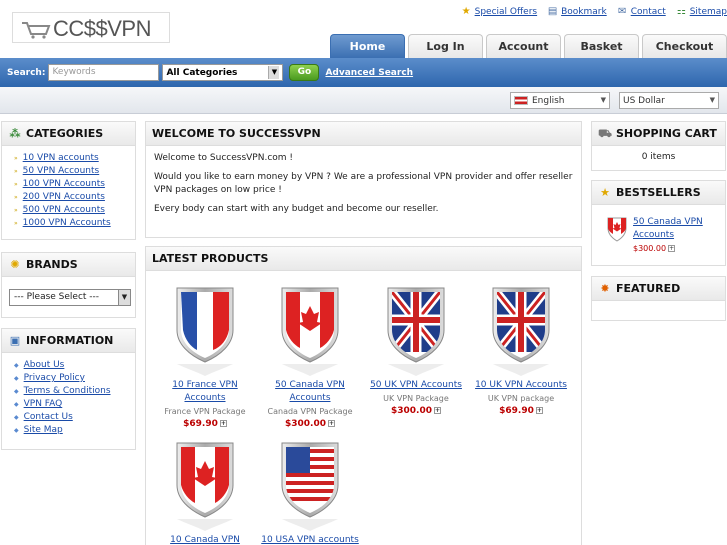 This screenshot has height=545, width=727. I want to click on product-link: 10 USA VPN accounts, so click(310, 540).